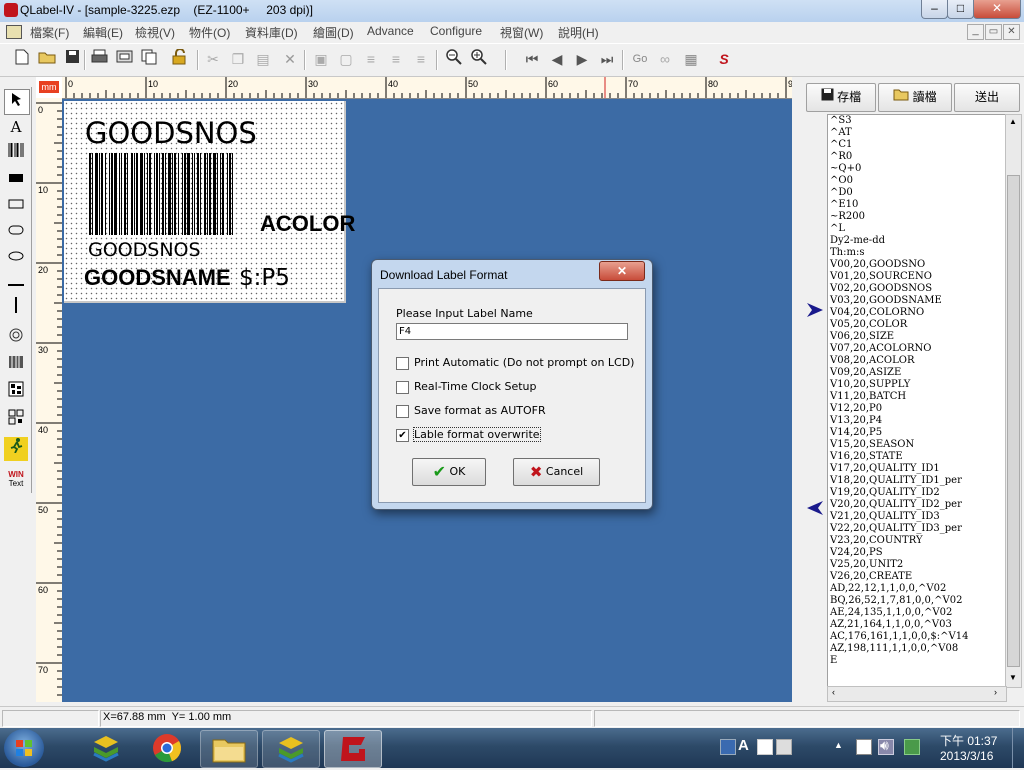 This screenshot has height=770, width=1024. What do you see at coordinates (917, 361) in the screenshot?
I see `code-line: V08,20,ACOLOR` at bounding box center [917, 361].